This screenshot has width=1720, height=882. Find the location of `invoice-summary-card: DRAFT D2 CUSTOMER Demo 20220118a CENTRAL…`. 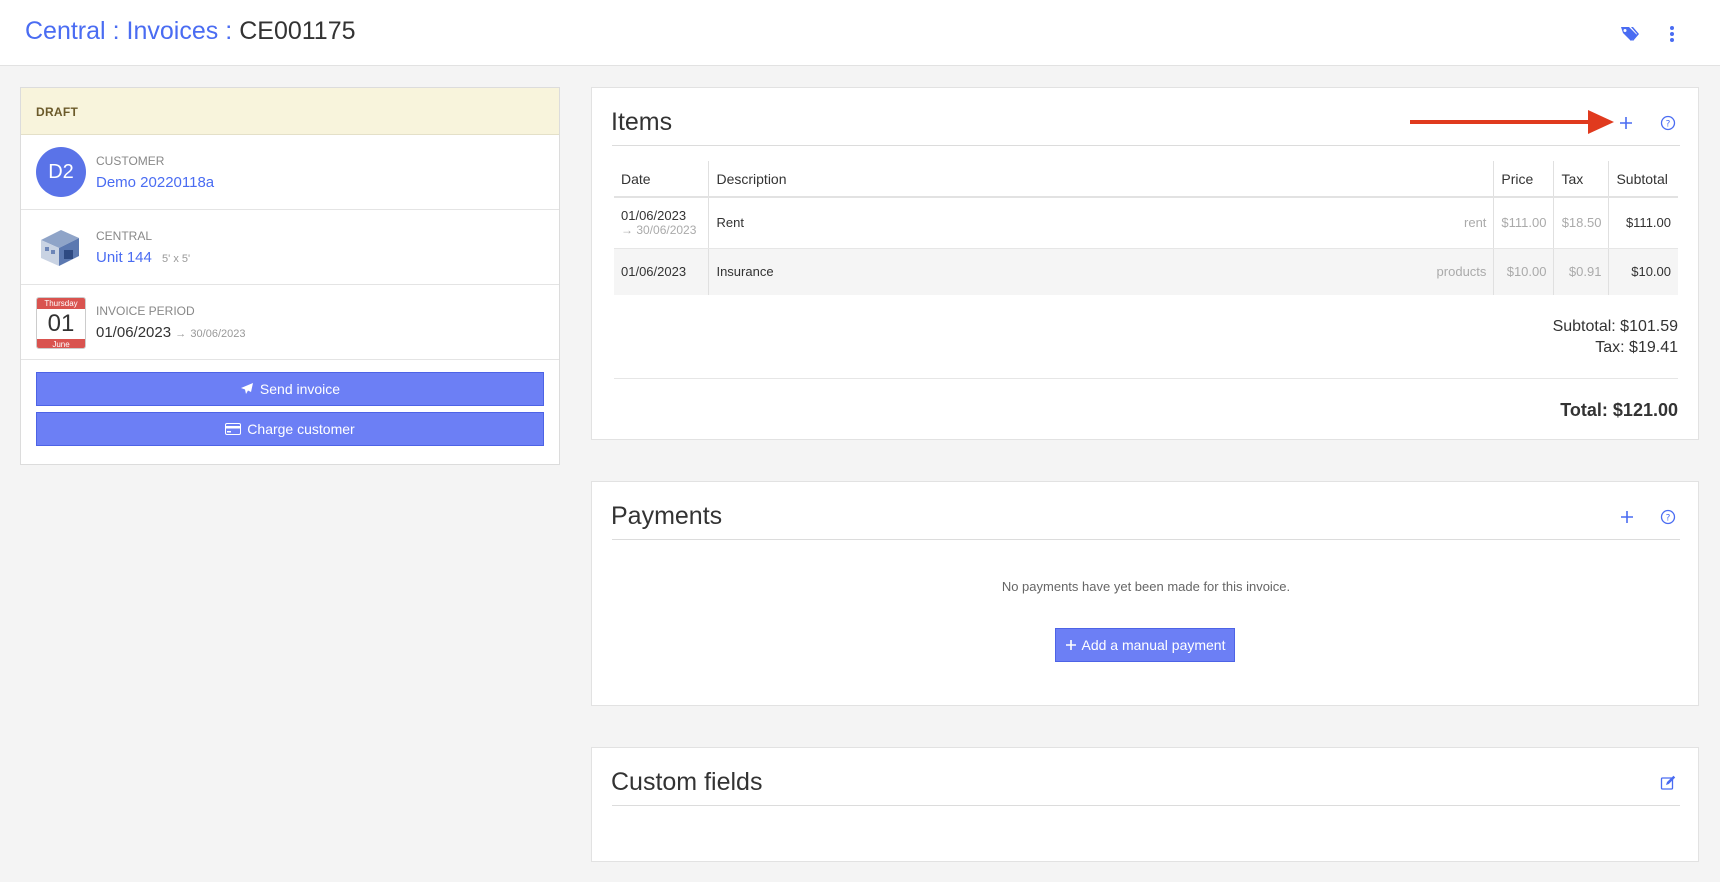

invoice-summary-card: DRAFT D2 CUSTOMER Demo 20220118a CENTRAL… is located at coordinates (290, 276).